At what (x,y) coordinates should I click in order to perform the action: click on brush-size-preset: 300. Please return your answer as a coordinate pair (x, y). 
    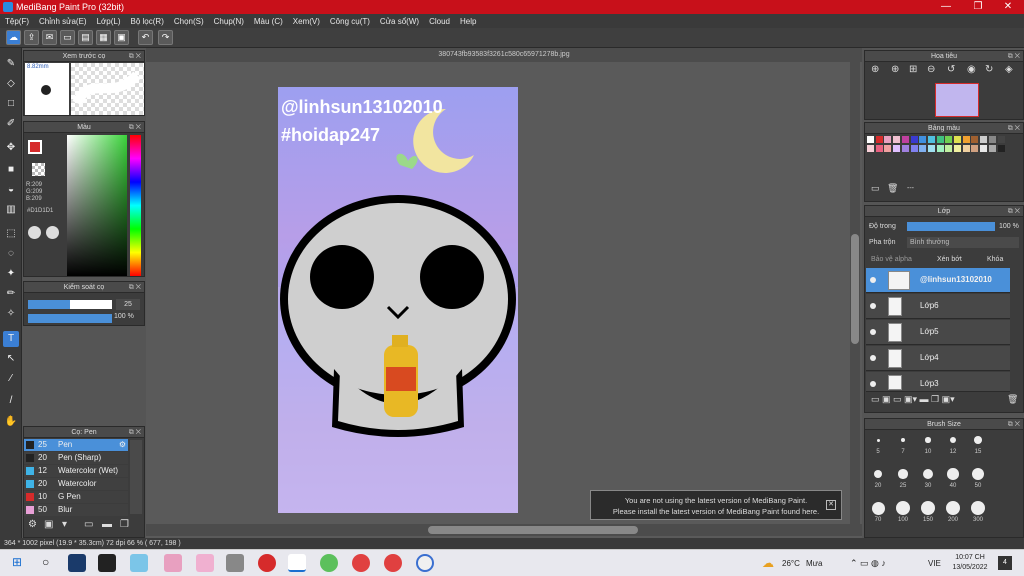
    Looking at the image, I should click on (978, 512).